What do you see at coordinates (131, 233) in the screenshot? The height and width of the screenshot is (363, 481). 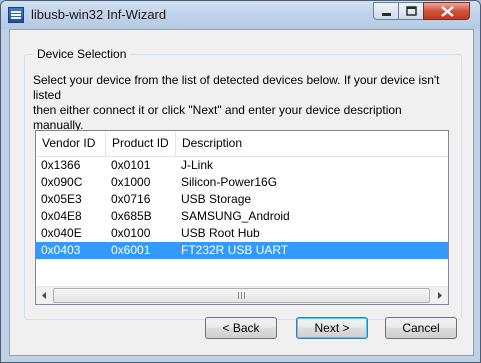 I see `product-id-cell: 0x0100` at bounding box center [131, 233].